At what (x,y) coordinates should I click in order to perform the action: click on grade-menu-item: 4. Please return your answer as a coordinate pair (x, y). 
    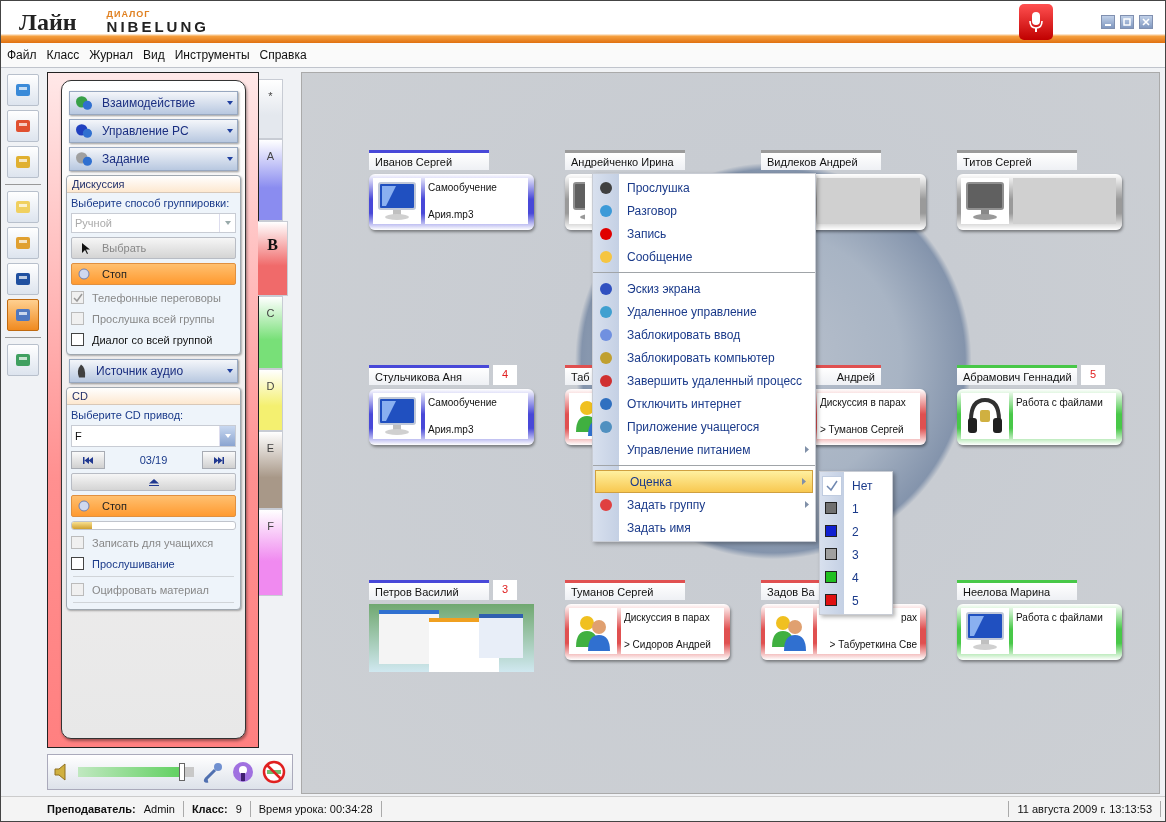
    Looking at the image, I should click on (856, 577).